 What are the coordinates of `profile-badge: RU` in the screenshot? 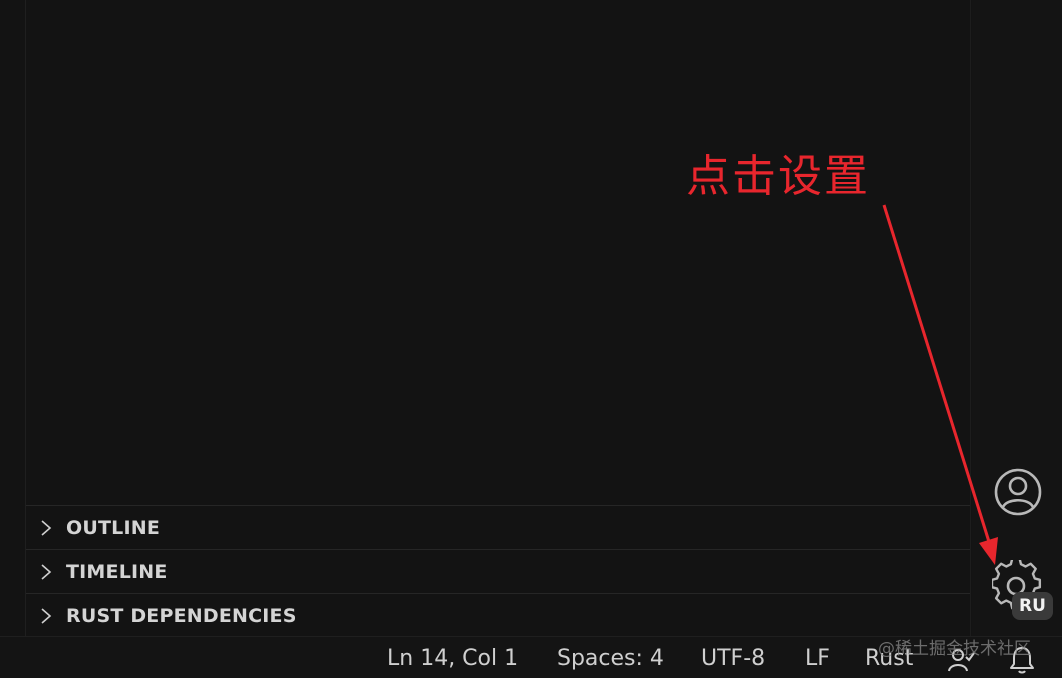 It's located at (1032, 606).